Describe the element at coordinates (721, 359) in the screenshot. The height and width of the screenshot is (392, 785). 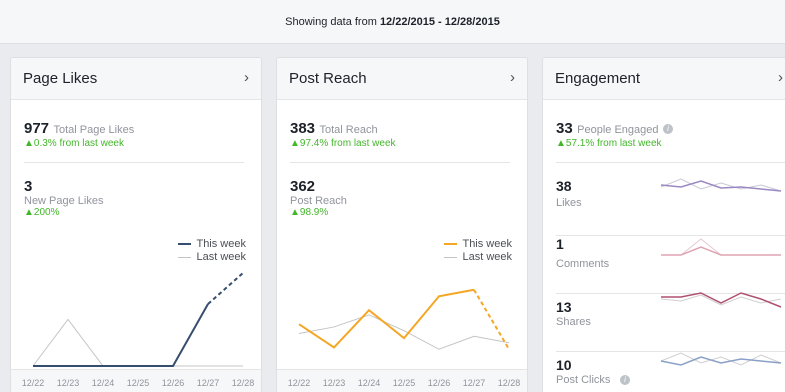
I see `post-clicks-sparkline` at that location.